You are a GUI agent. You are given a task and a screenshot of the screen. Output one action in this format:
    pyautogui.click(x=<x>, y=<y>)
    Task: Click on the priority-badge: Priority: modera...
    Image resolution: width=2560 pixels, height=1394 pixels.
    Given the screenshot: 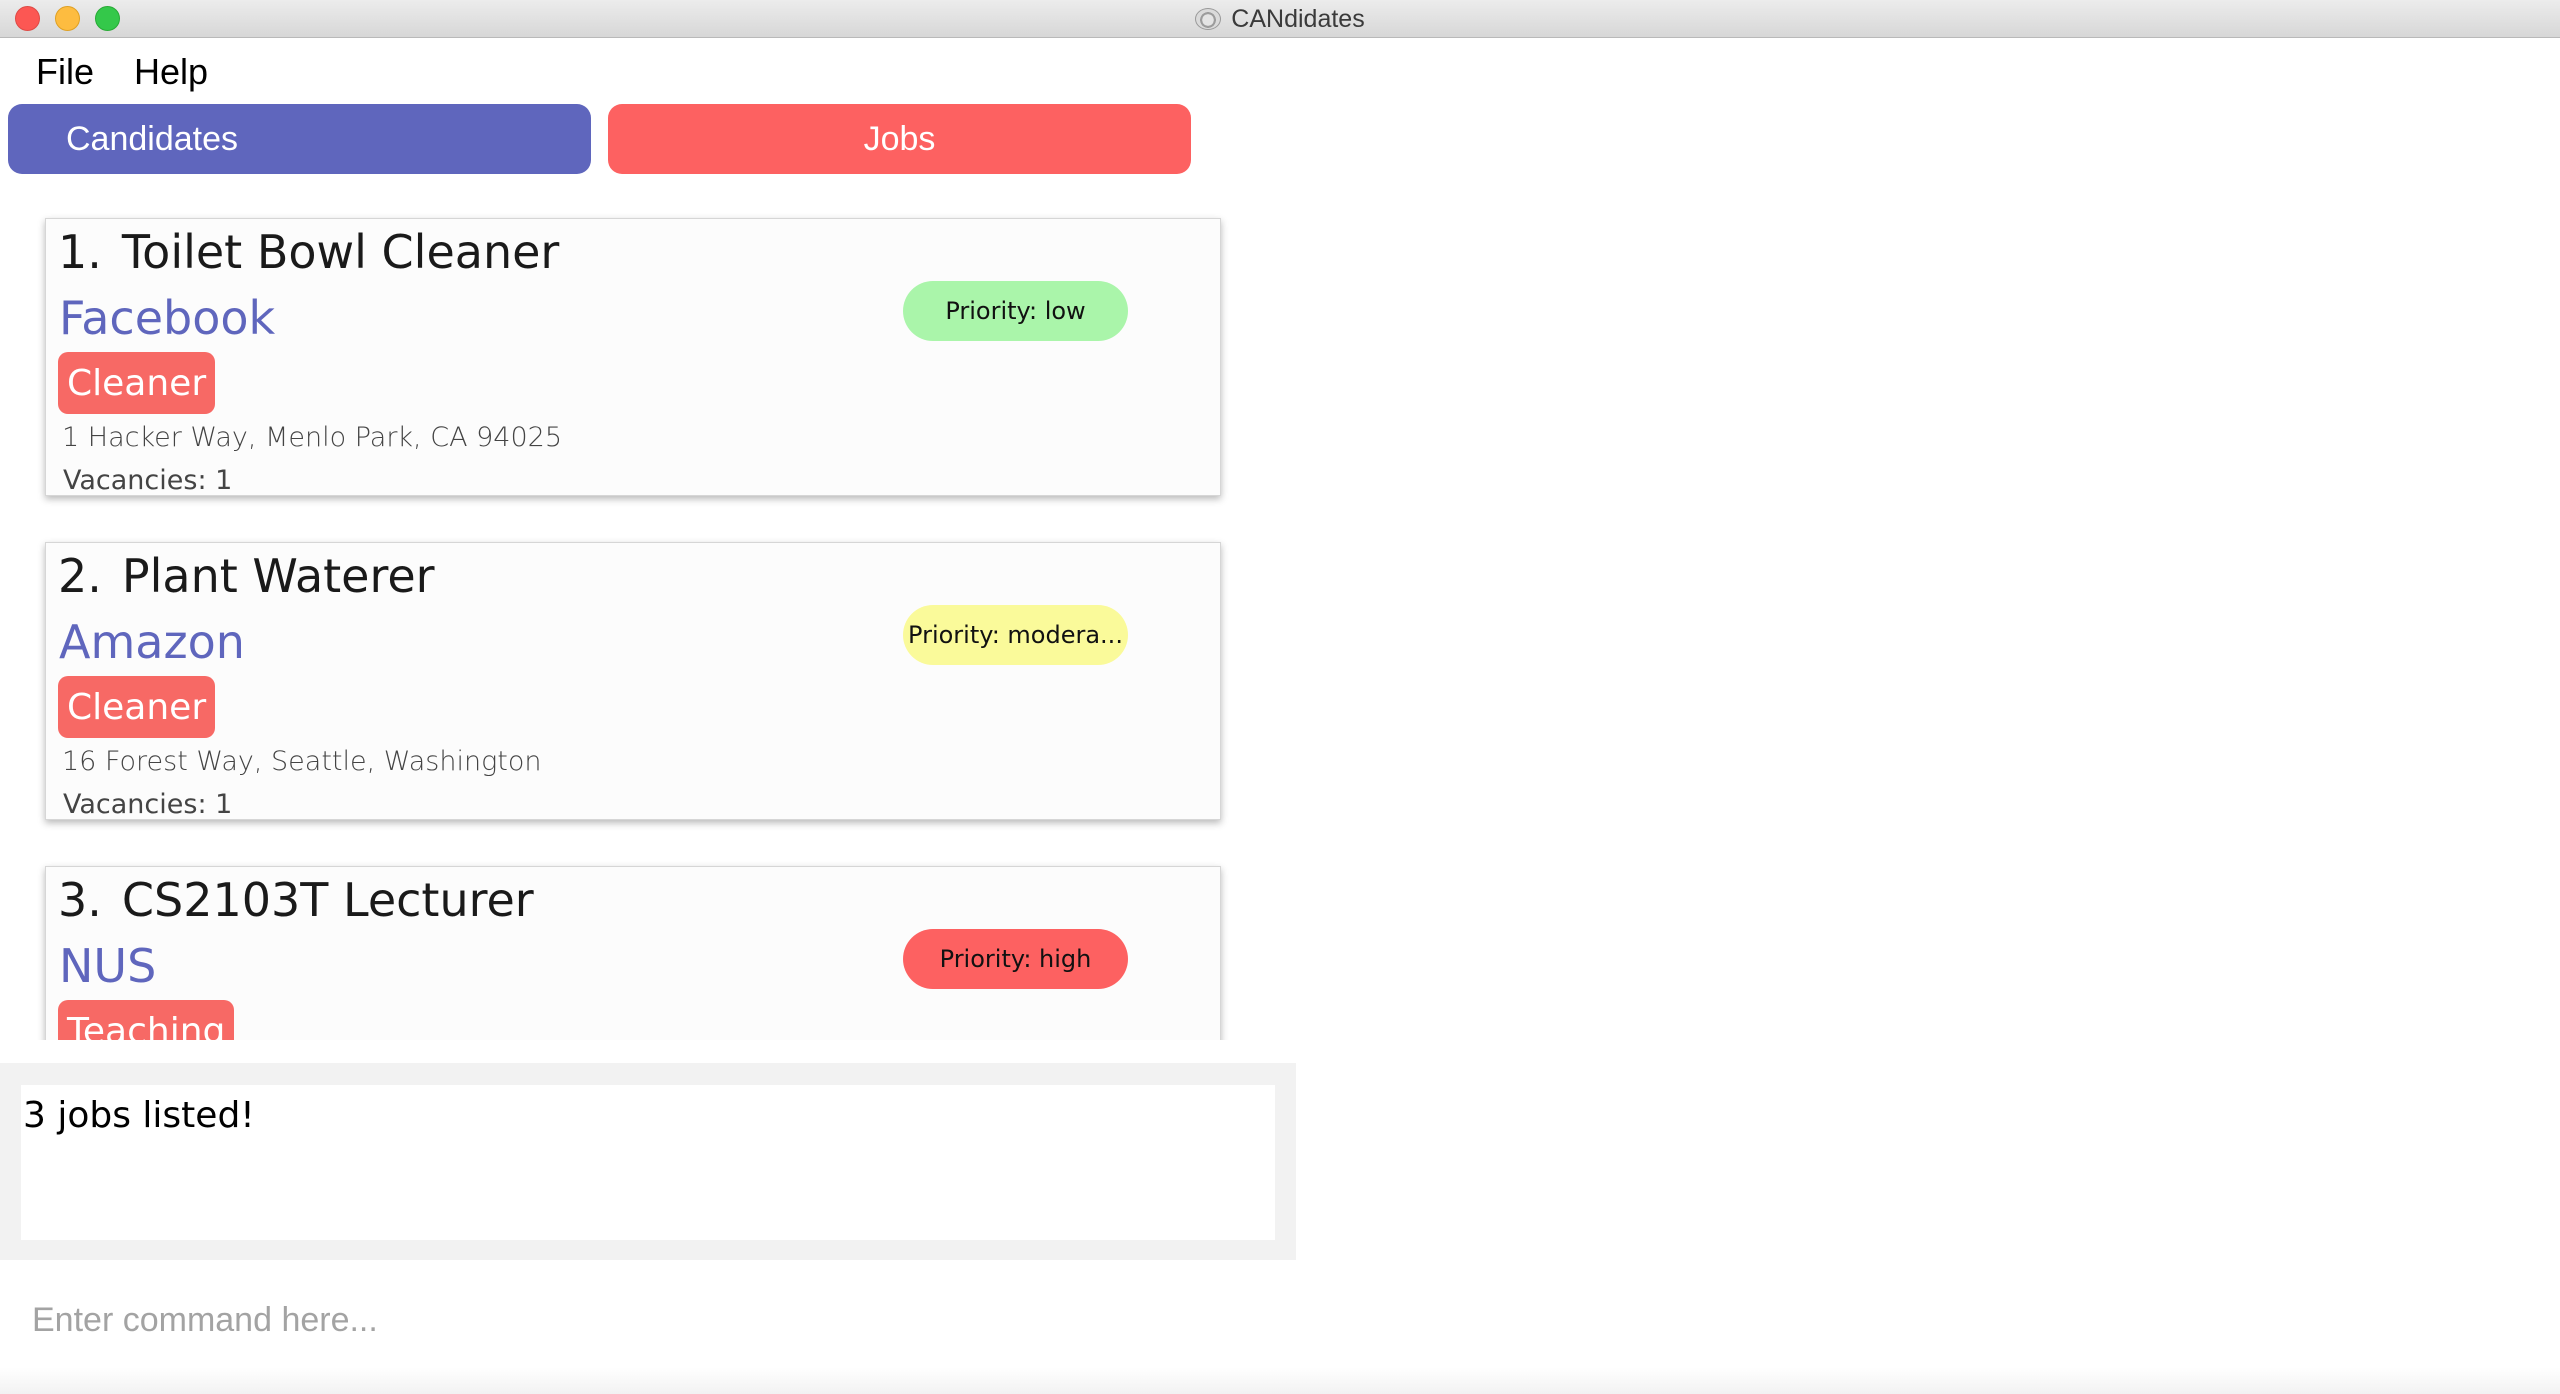 What is the action you would take?
    pyautogui.click(x=1015, y=635)
    